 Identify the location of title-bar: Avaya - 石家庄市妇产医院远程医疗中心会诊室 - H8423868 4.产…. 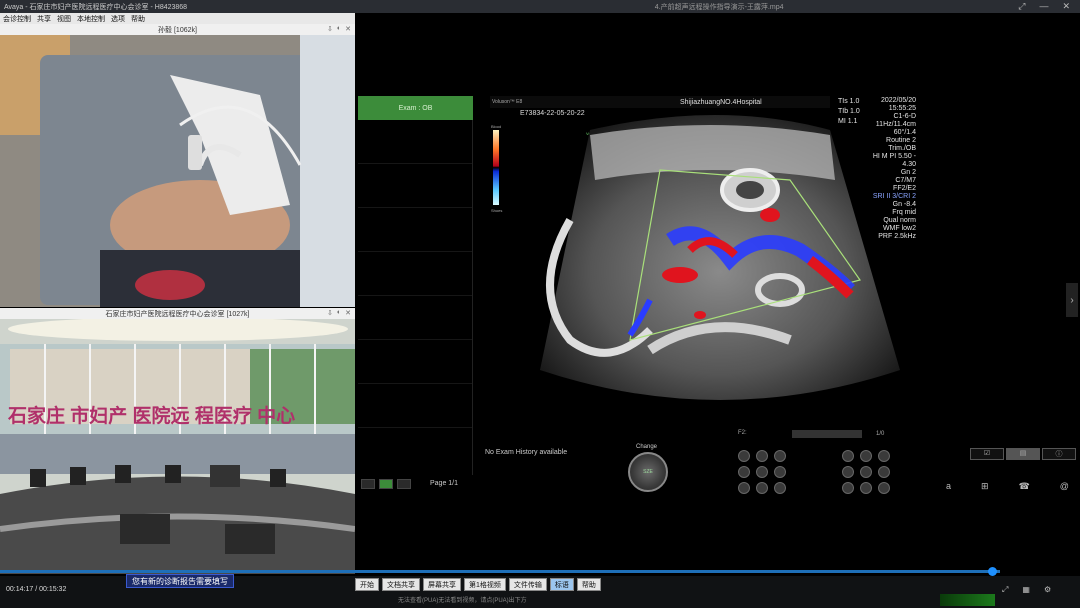
(540, 6).